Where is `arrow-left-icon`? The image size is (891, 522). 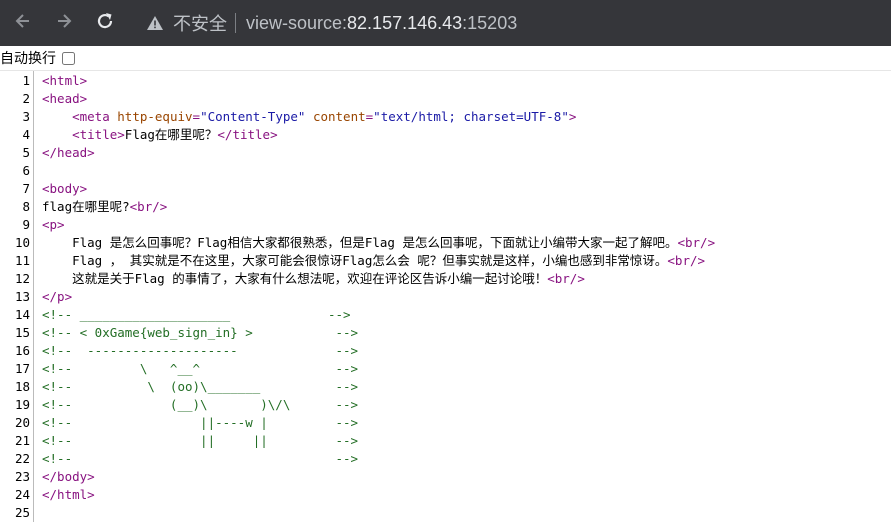
arrow-left-icon is located at coordinates (22, 21).